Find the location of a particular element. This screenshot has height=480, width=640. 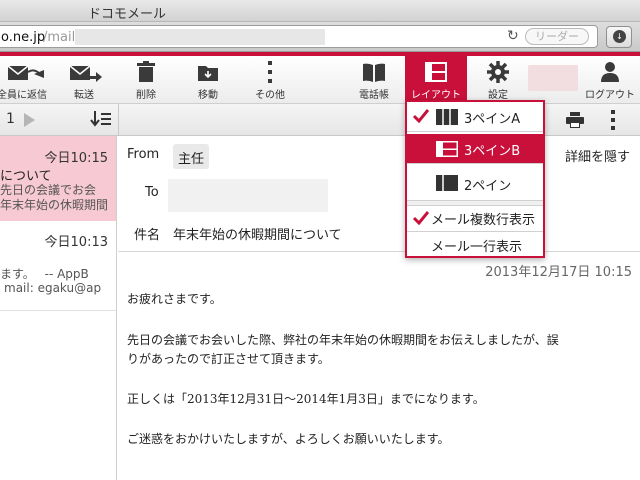

trash-icon is located at coordinates (146, 71).